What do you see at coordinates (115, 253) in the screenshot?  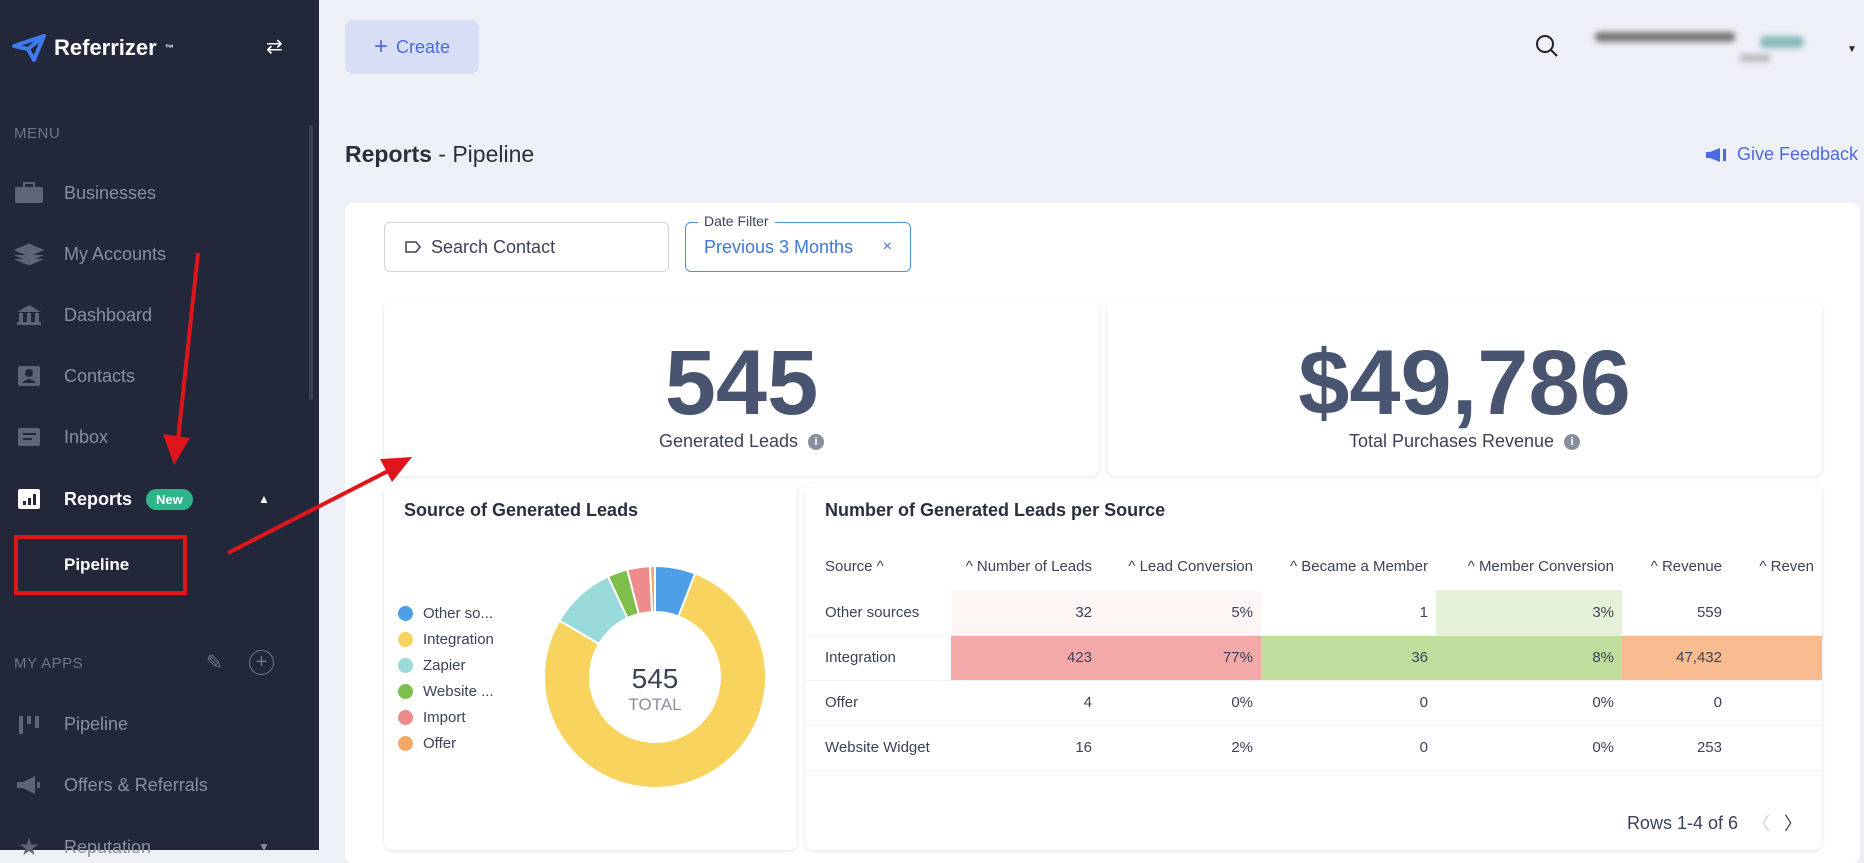 I see `sidebar-item-label: My Accounts` at bounding box center [115, 253].